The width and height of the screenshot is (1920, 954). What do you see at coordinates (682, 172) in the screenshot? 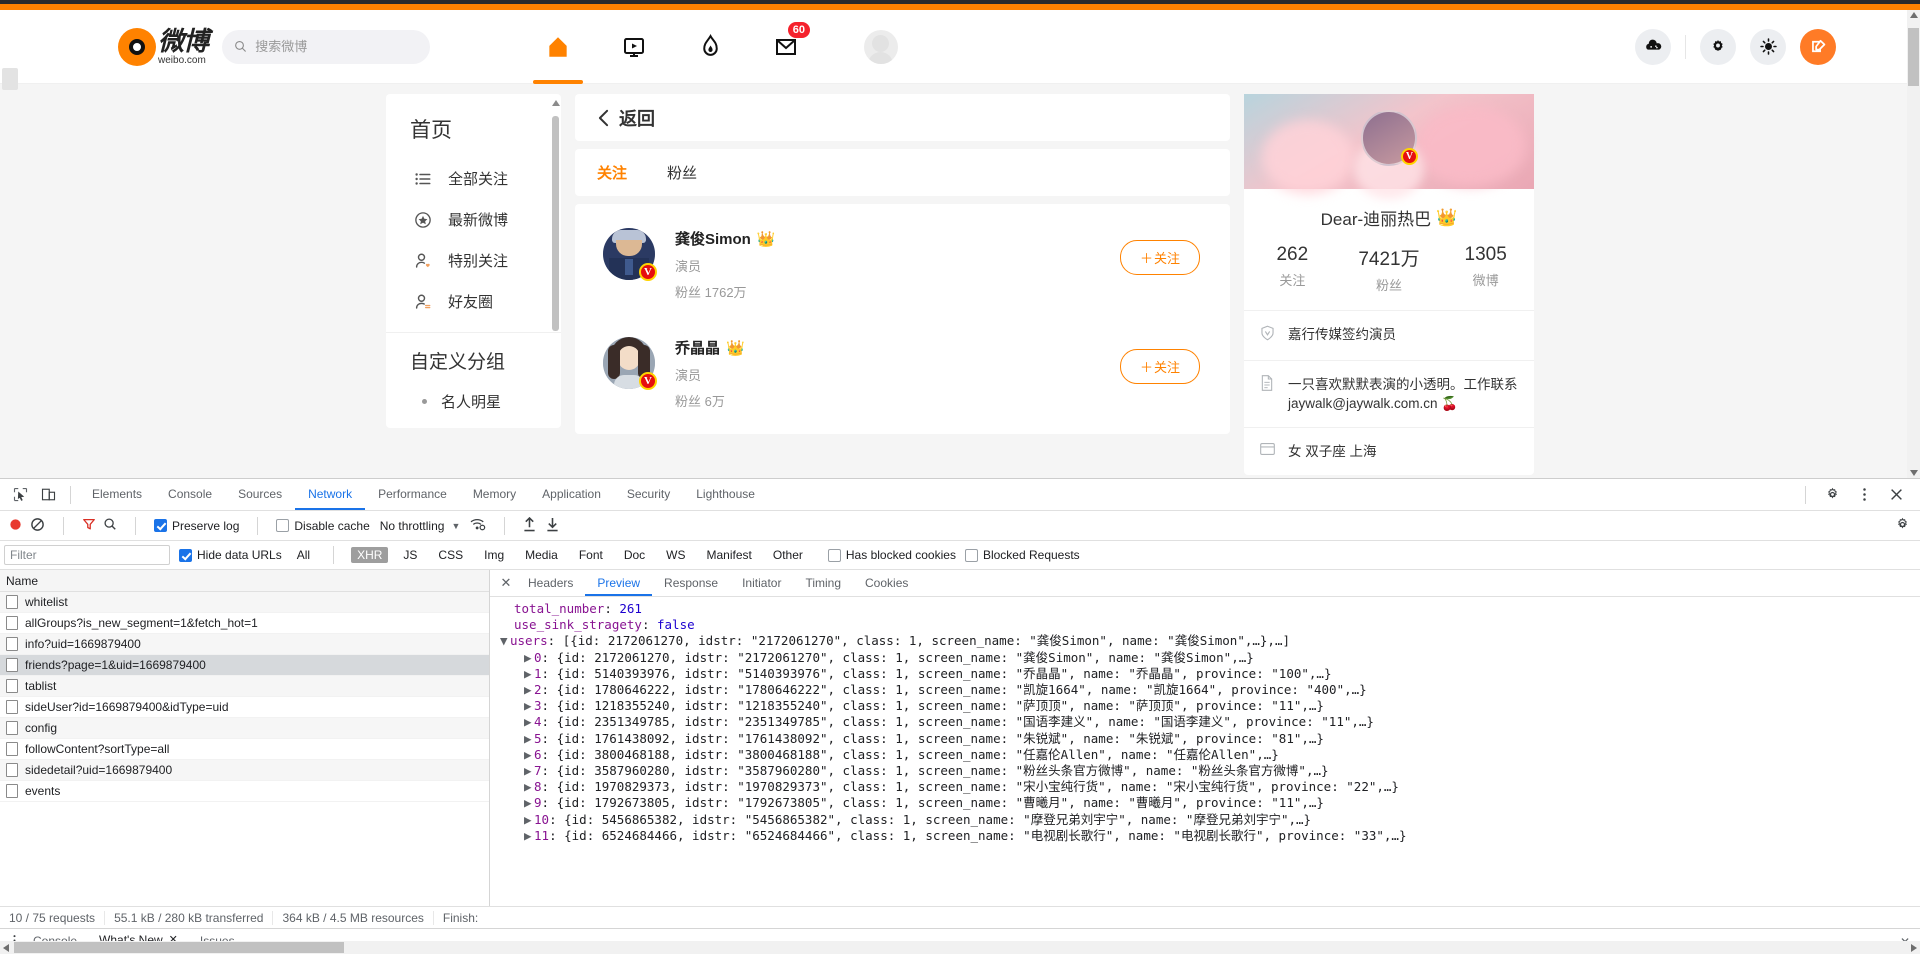
I see `tab-fans: 粉丝` at bounding box center [682, 172].